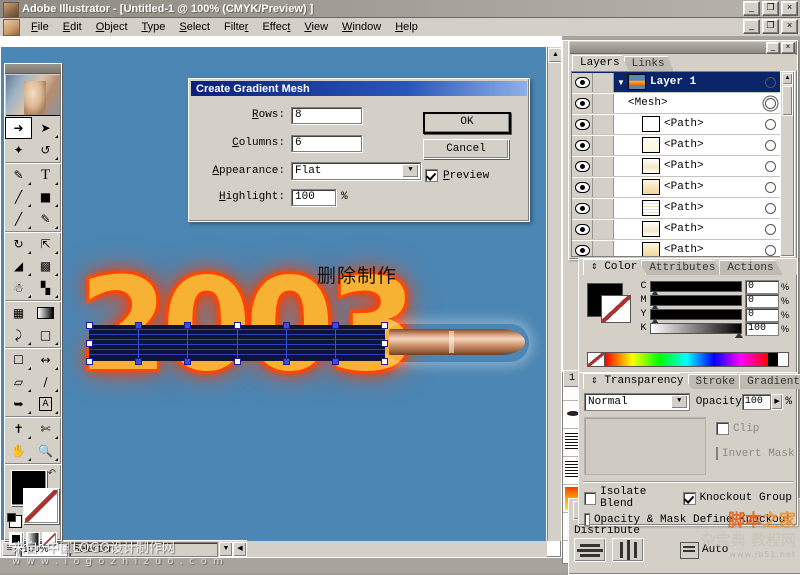  Describe the element at coordinates (356, 171) in the screenshot. I see `appearance-select: Flat ▼` at that location.